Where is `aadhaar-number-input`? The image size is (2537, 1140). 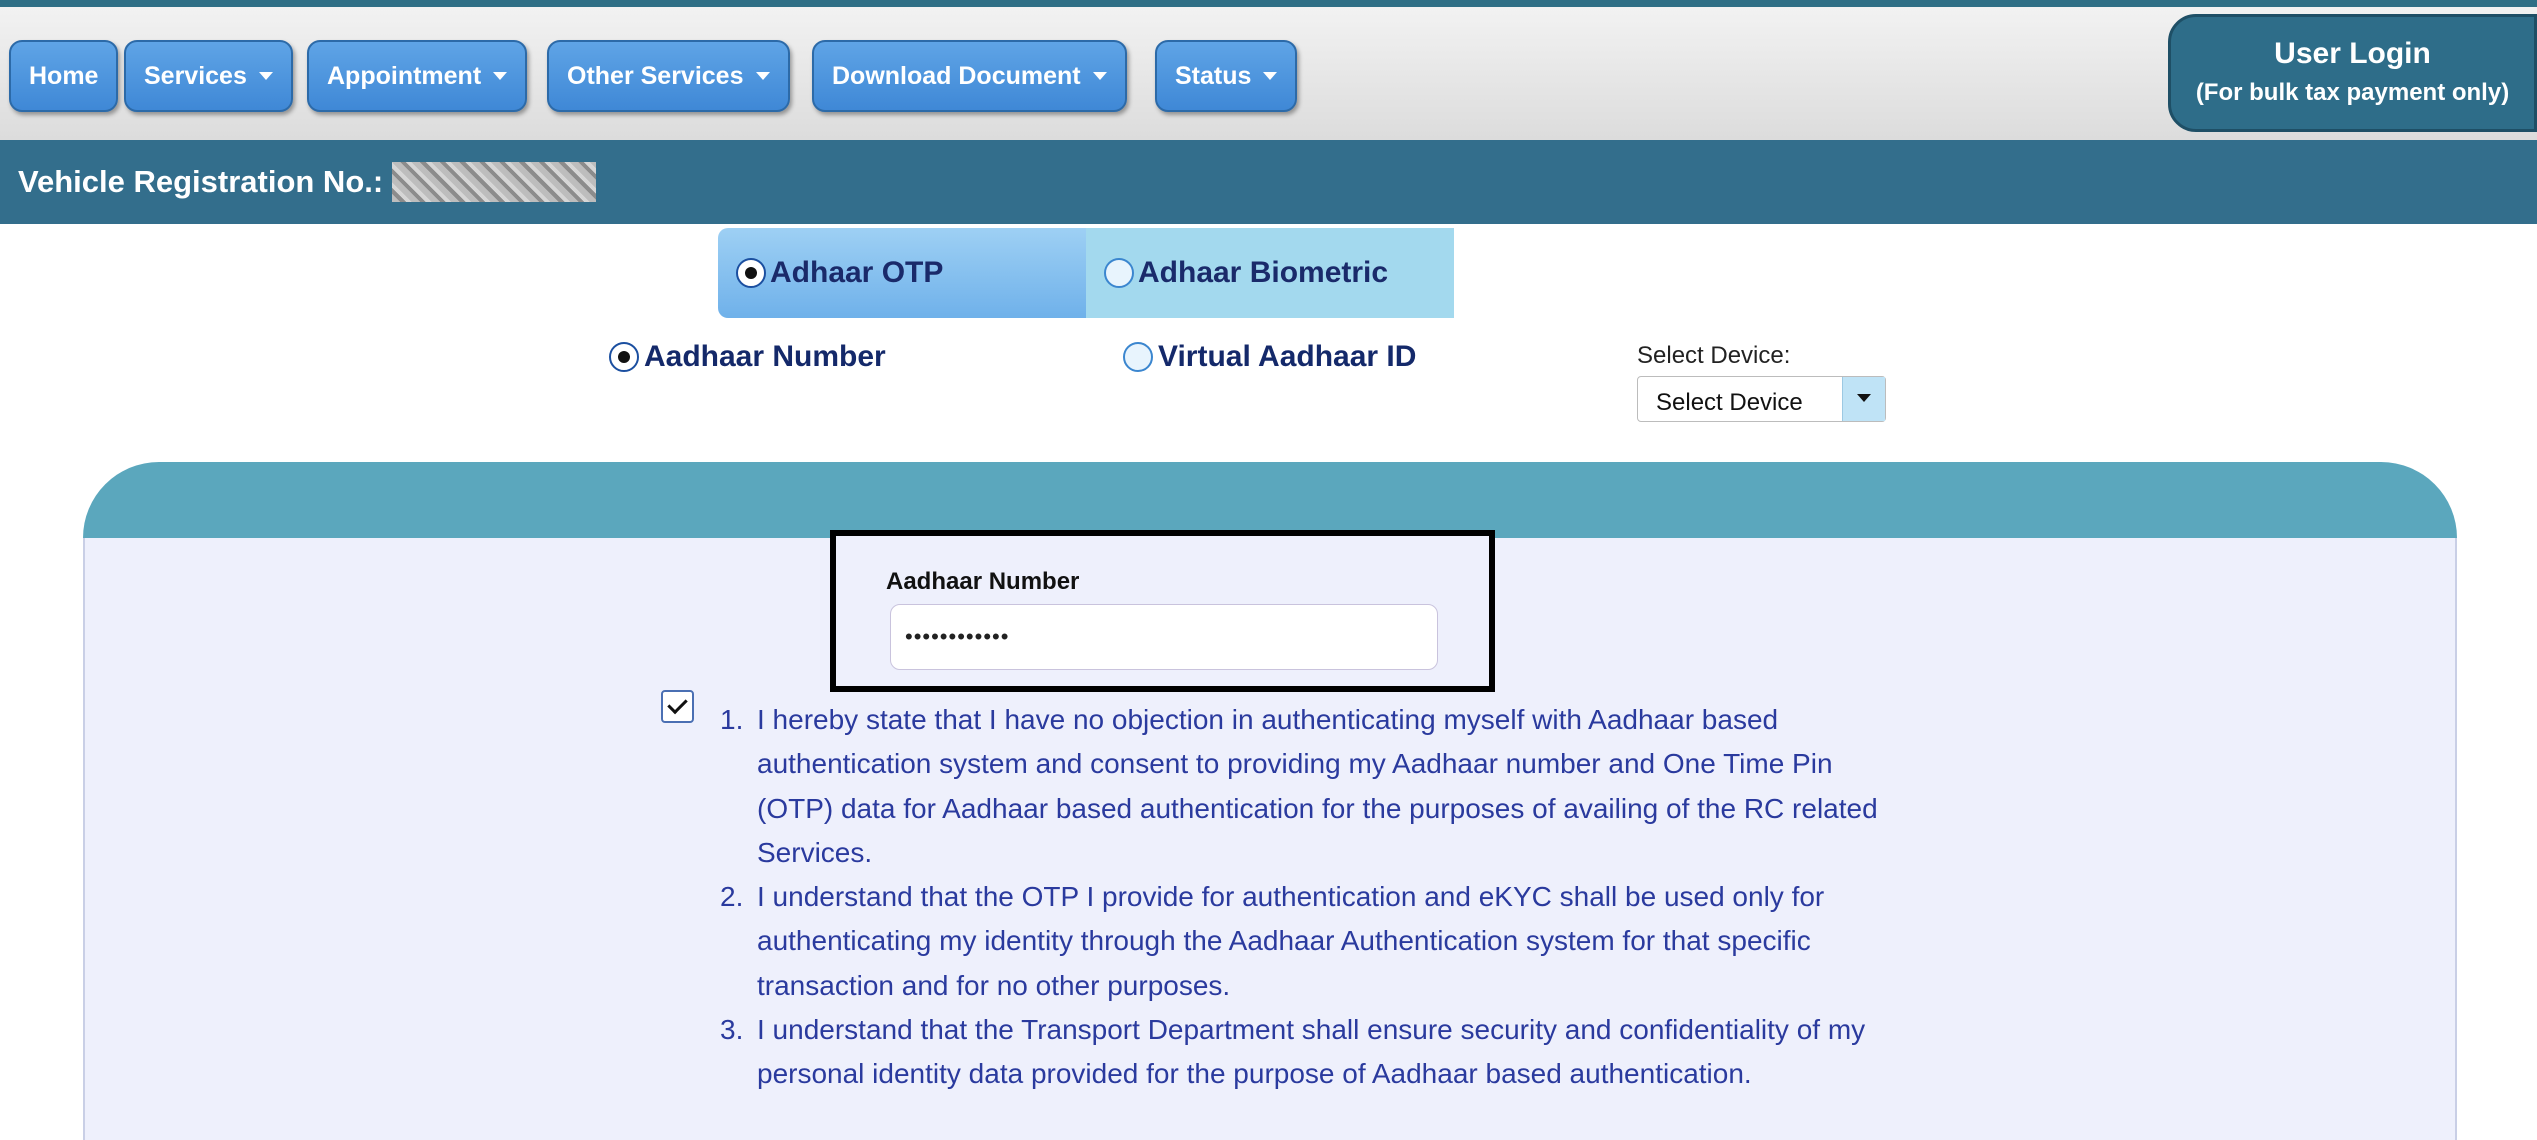 aadhaar-number-input is located at coordinates (1164, 637).